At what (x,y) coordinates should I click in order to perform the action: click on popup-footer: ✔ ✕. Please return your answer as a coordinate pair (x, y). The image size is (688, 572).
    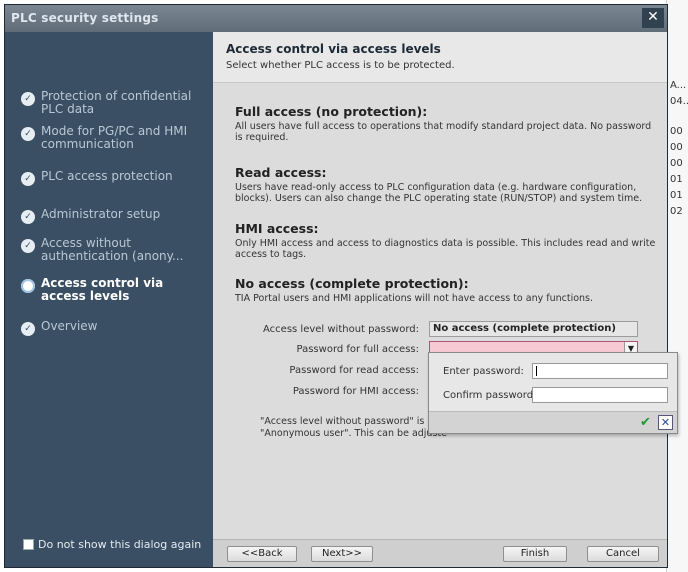
    Looking at the image, I should click on (553, 422).